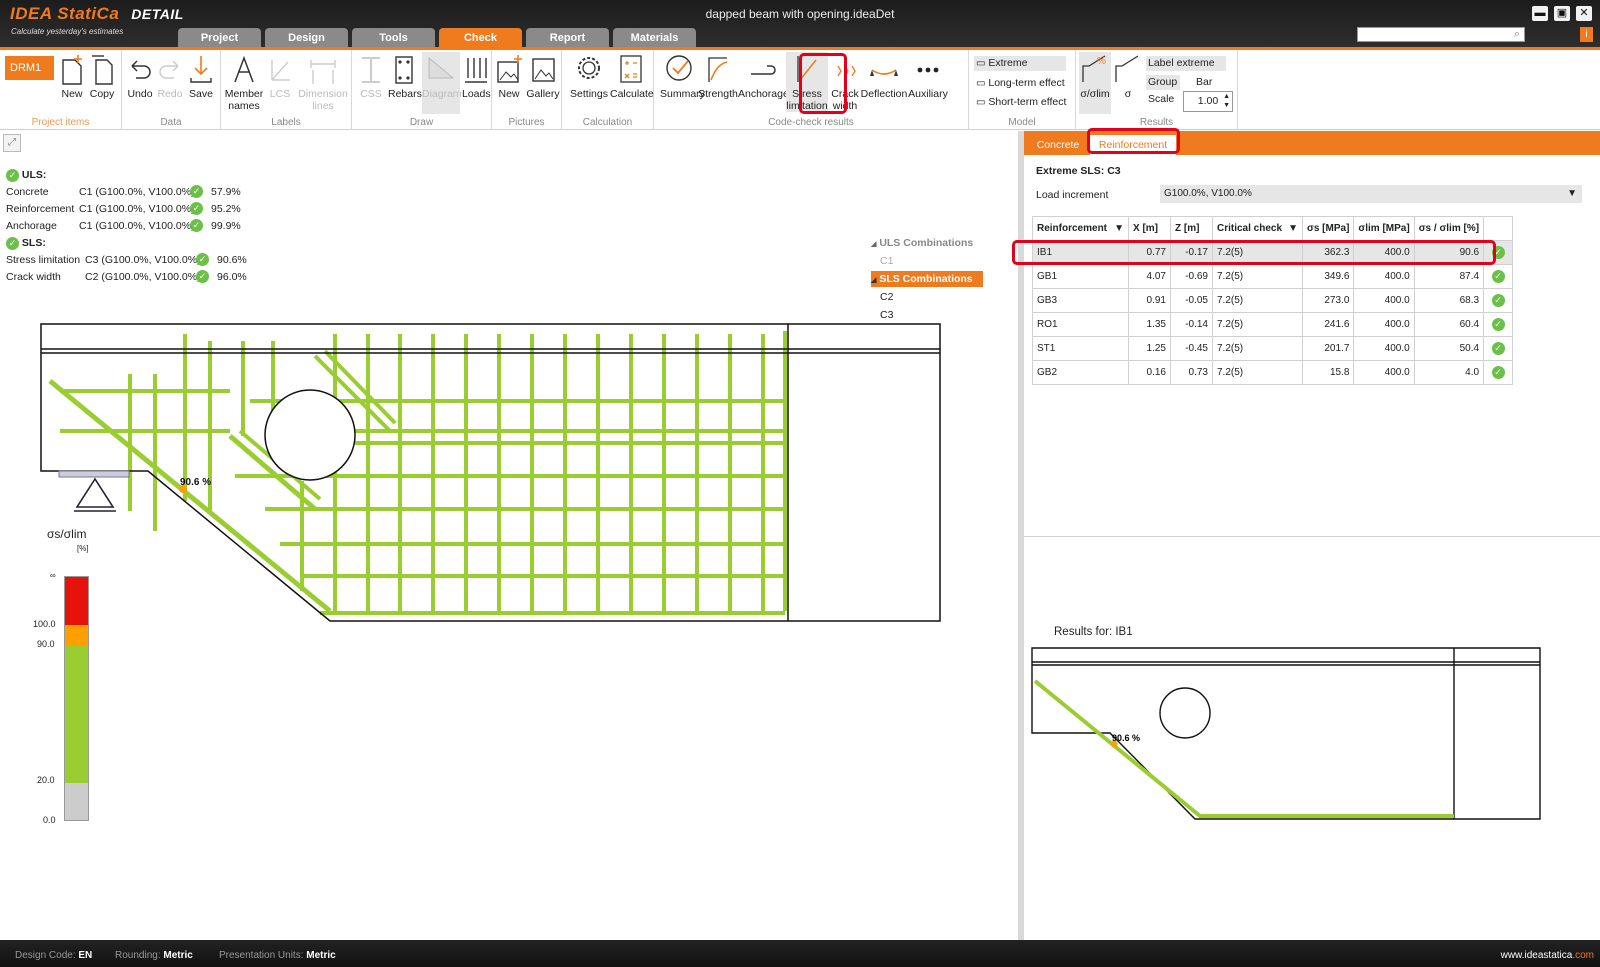 This screenshot has width=1600, height=967. What do you see at coordinates (1583, 955) in the screenshot?
I see `web-suffix: .com` at bounding box center [1583, 955].